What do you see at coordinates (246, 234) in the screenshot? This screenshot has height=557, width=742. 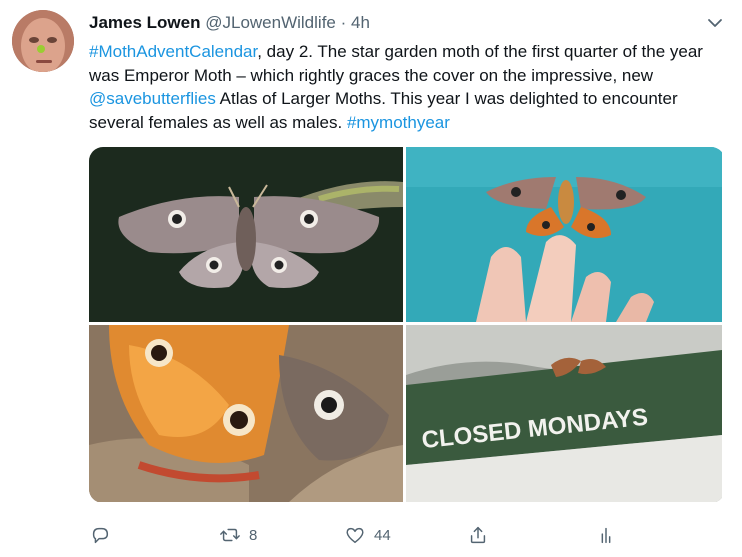 I see `photo-emperor-moth-dark` at bounding box center [246, 234].